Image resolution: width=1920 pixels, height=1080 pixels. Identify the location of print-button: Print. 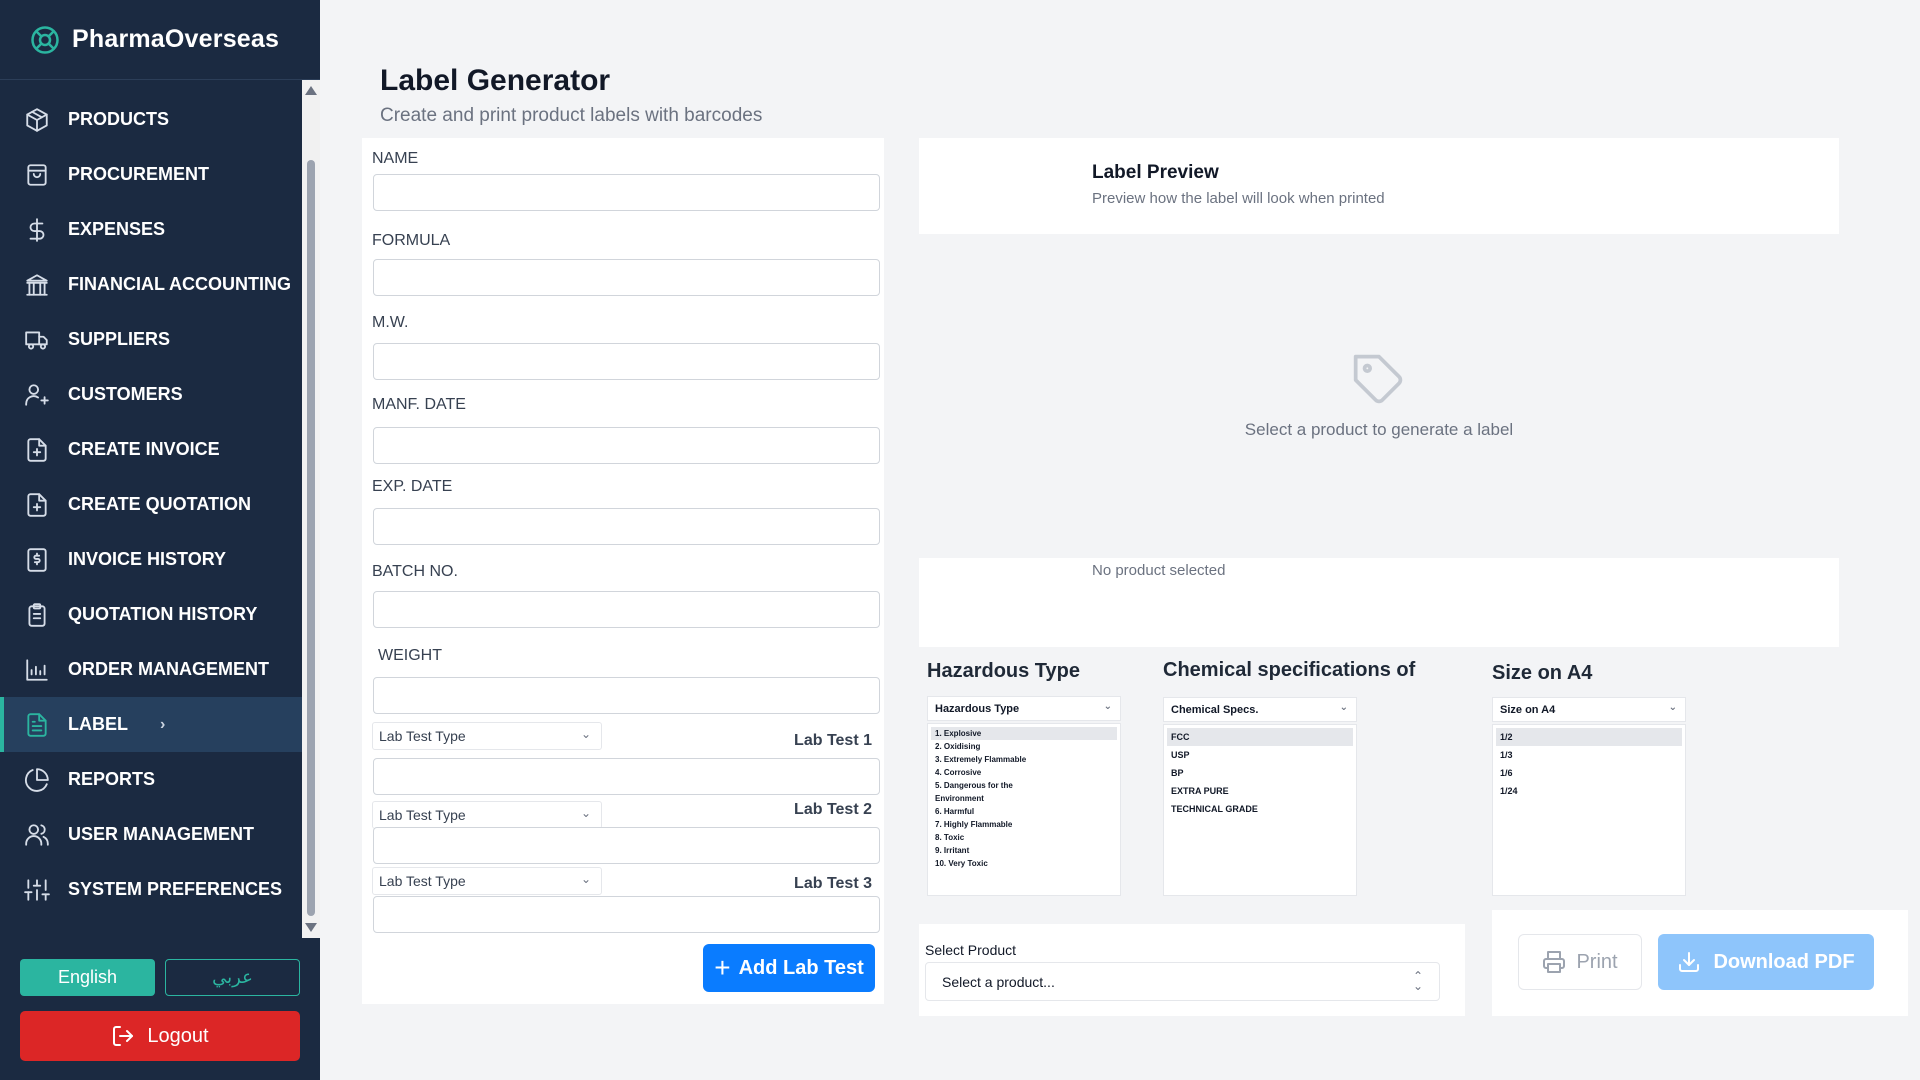
(1580, 962).